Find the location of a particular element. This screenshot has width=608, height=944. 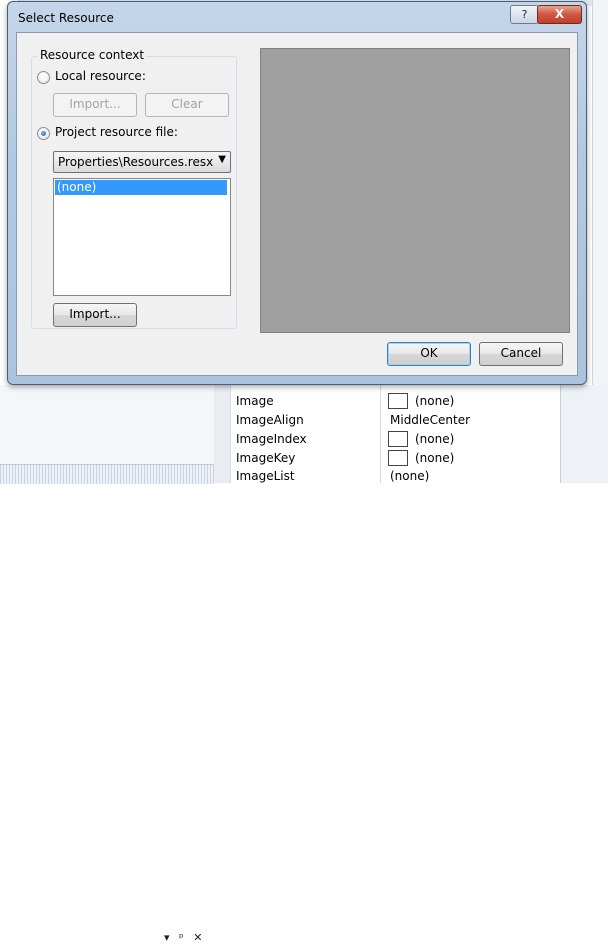

local-resource-radio is located at coordinates (43, 77).